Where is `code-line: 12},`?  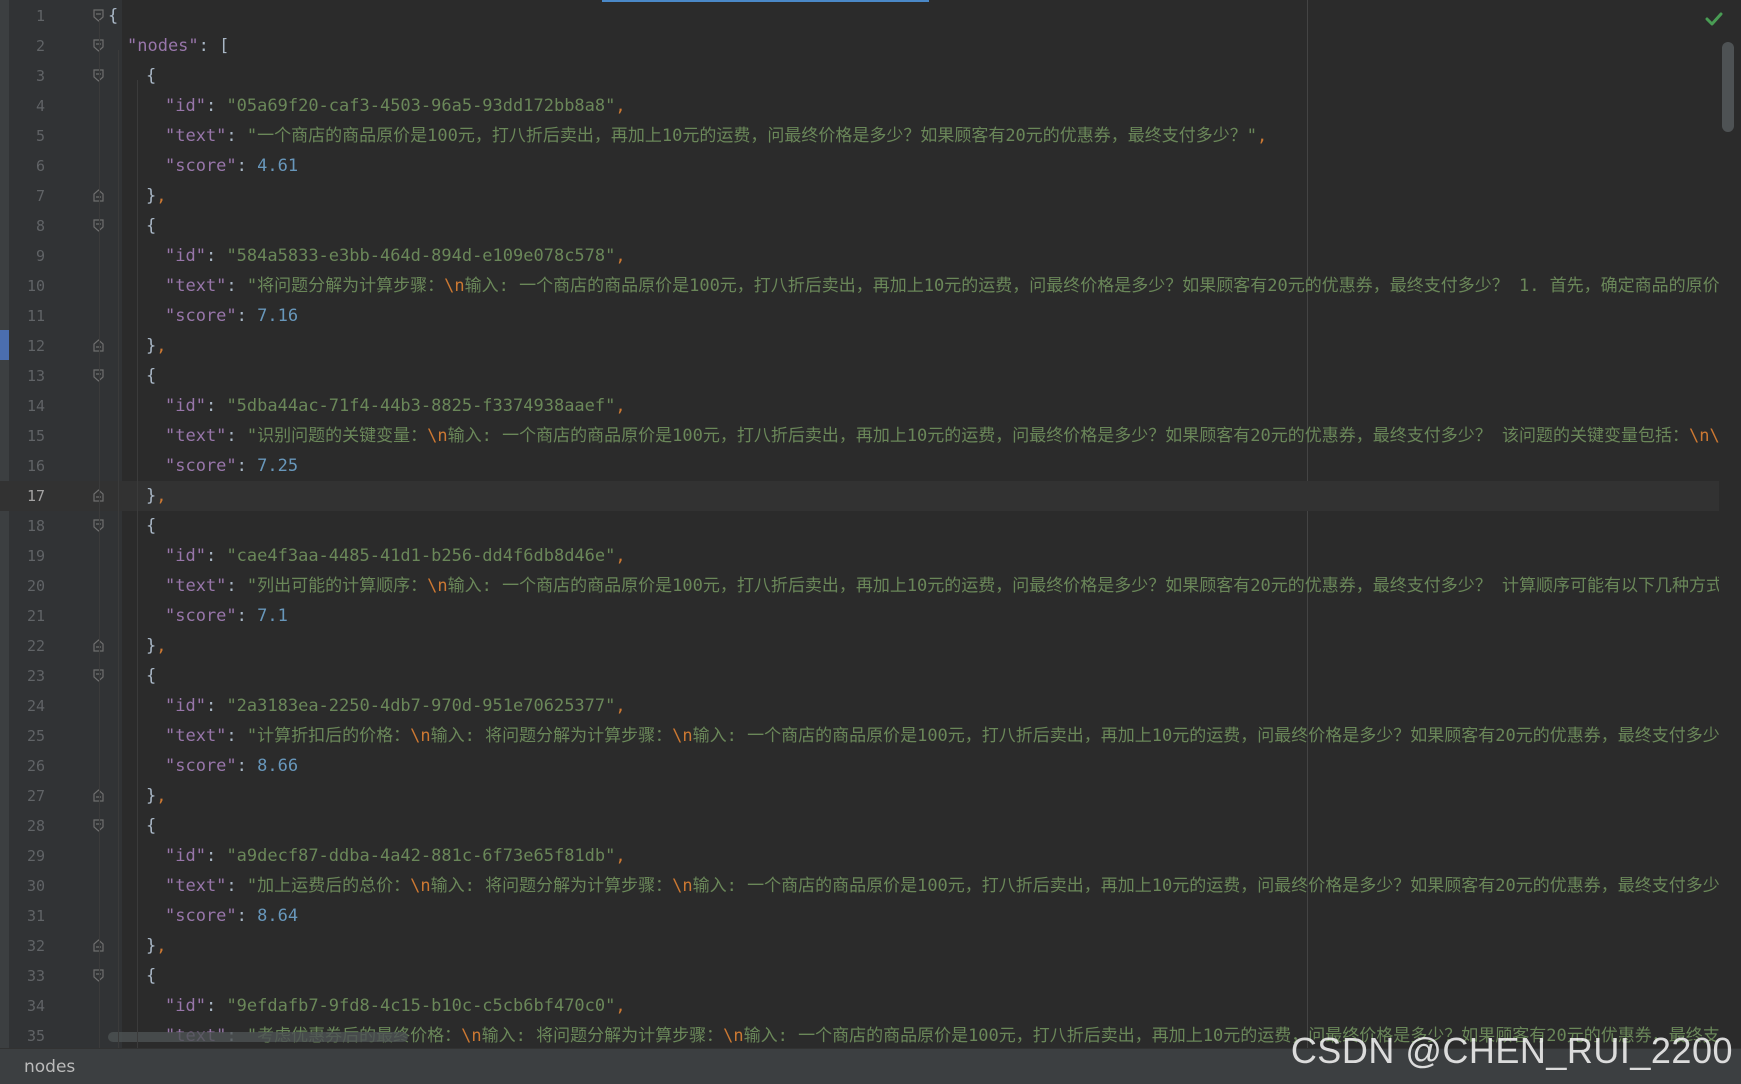
code-line: 12}, is located at coordinates (870, 346).